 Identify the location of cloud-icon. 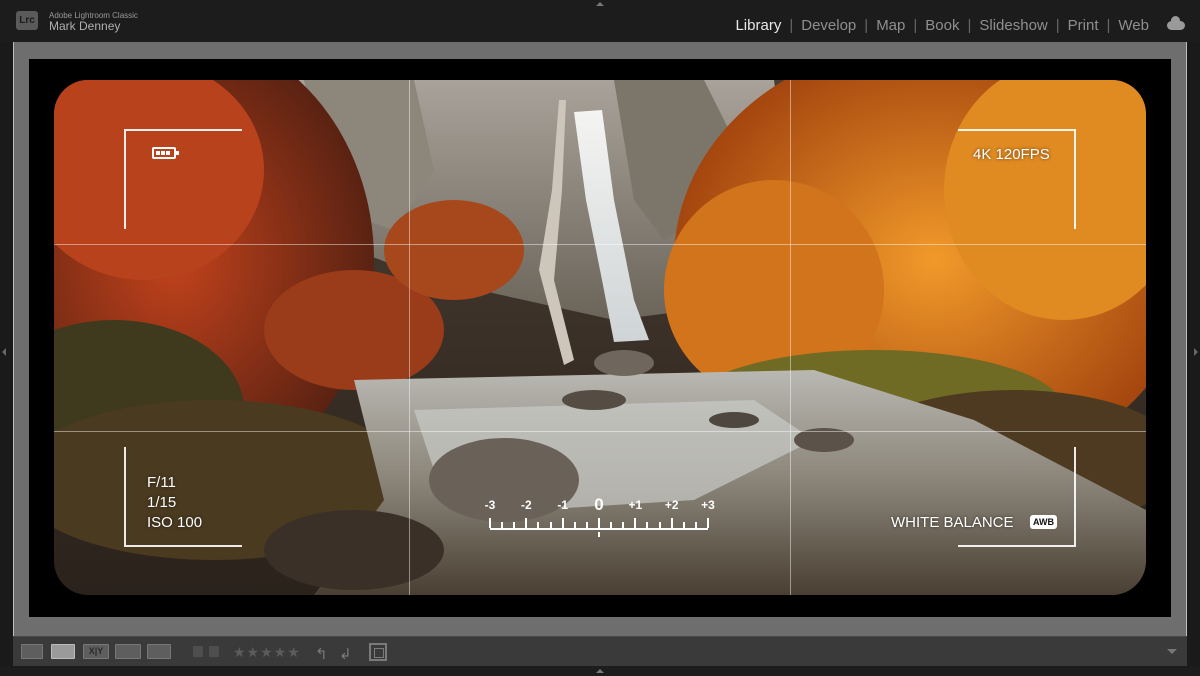
(1176, 23).